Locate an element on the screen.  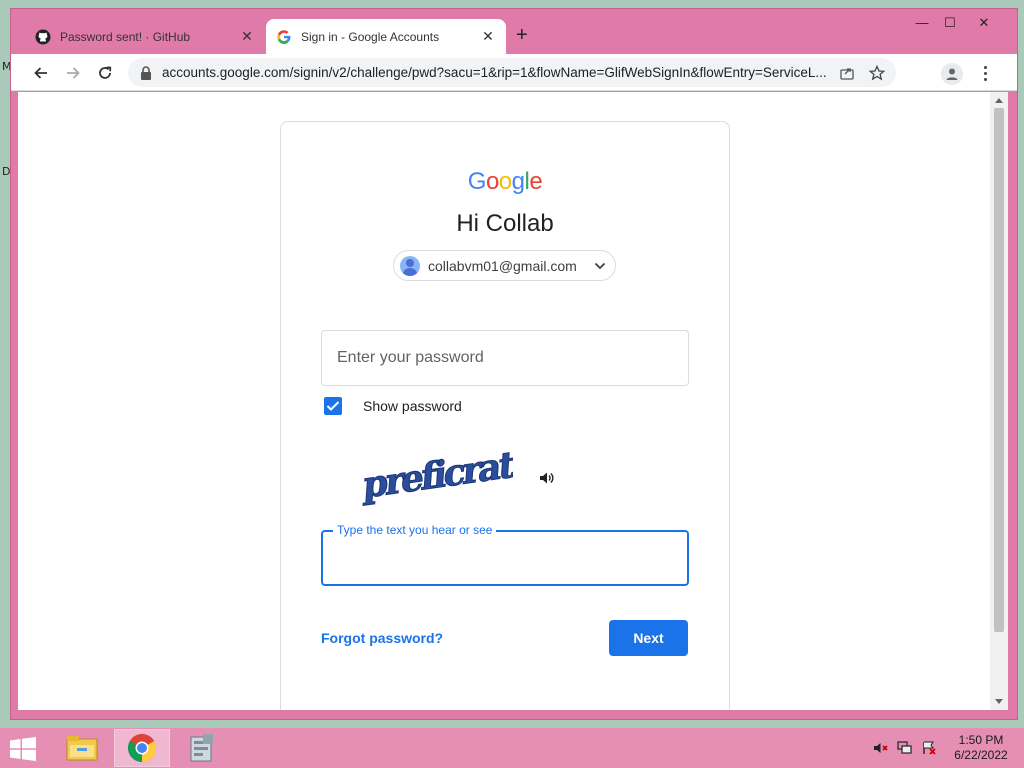
show-password-label: Show password is located at coordinates (412, 406).